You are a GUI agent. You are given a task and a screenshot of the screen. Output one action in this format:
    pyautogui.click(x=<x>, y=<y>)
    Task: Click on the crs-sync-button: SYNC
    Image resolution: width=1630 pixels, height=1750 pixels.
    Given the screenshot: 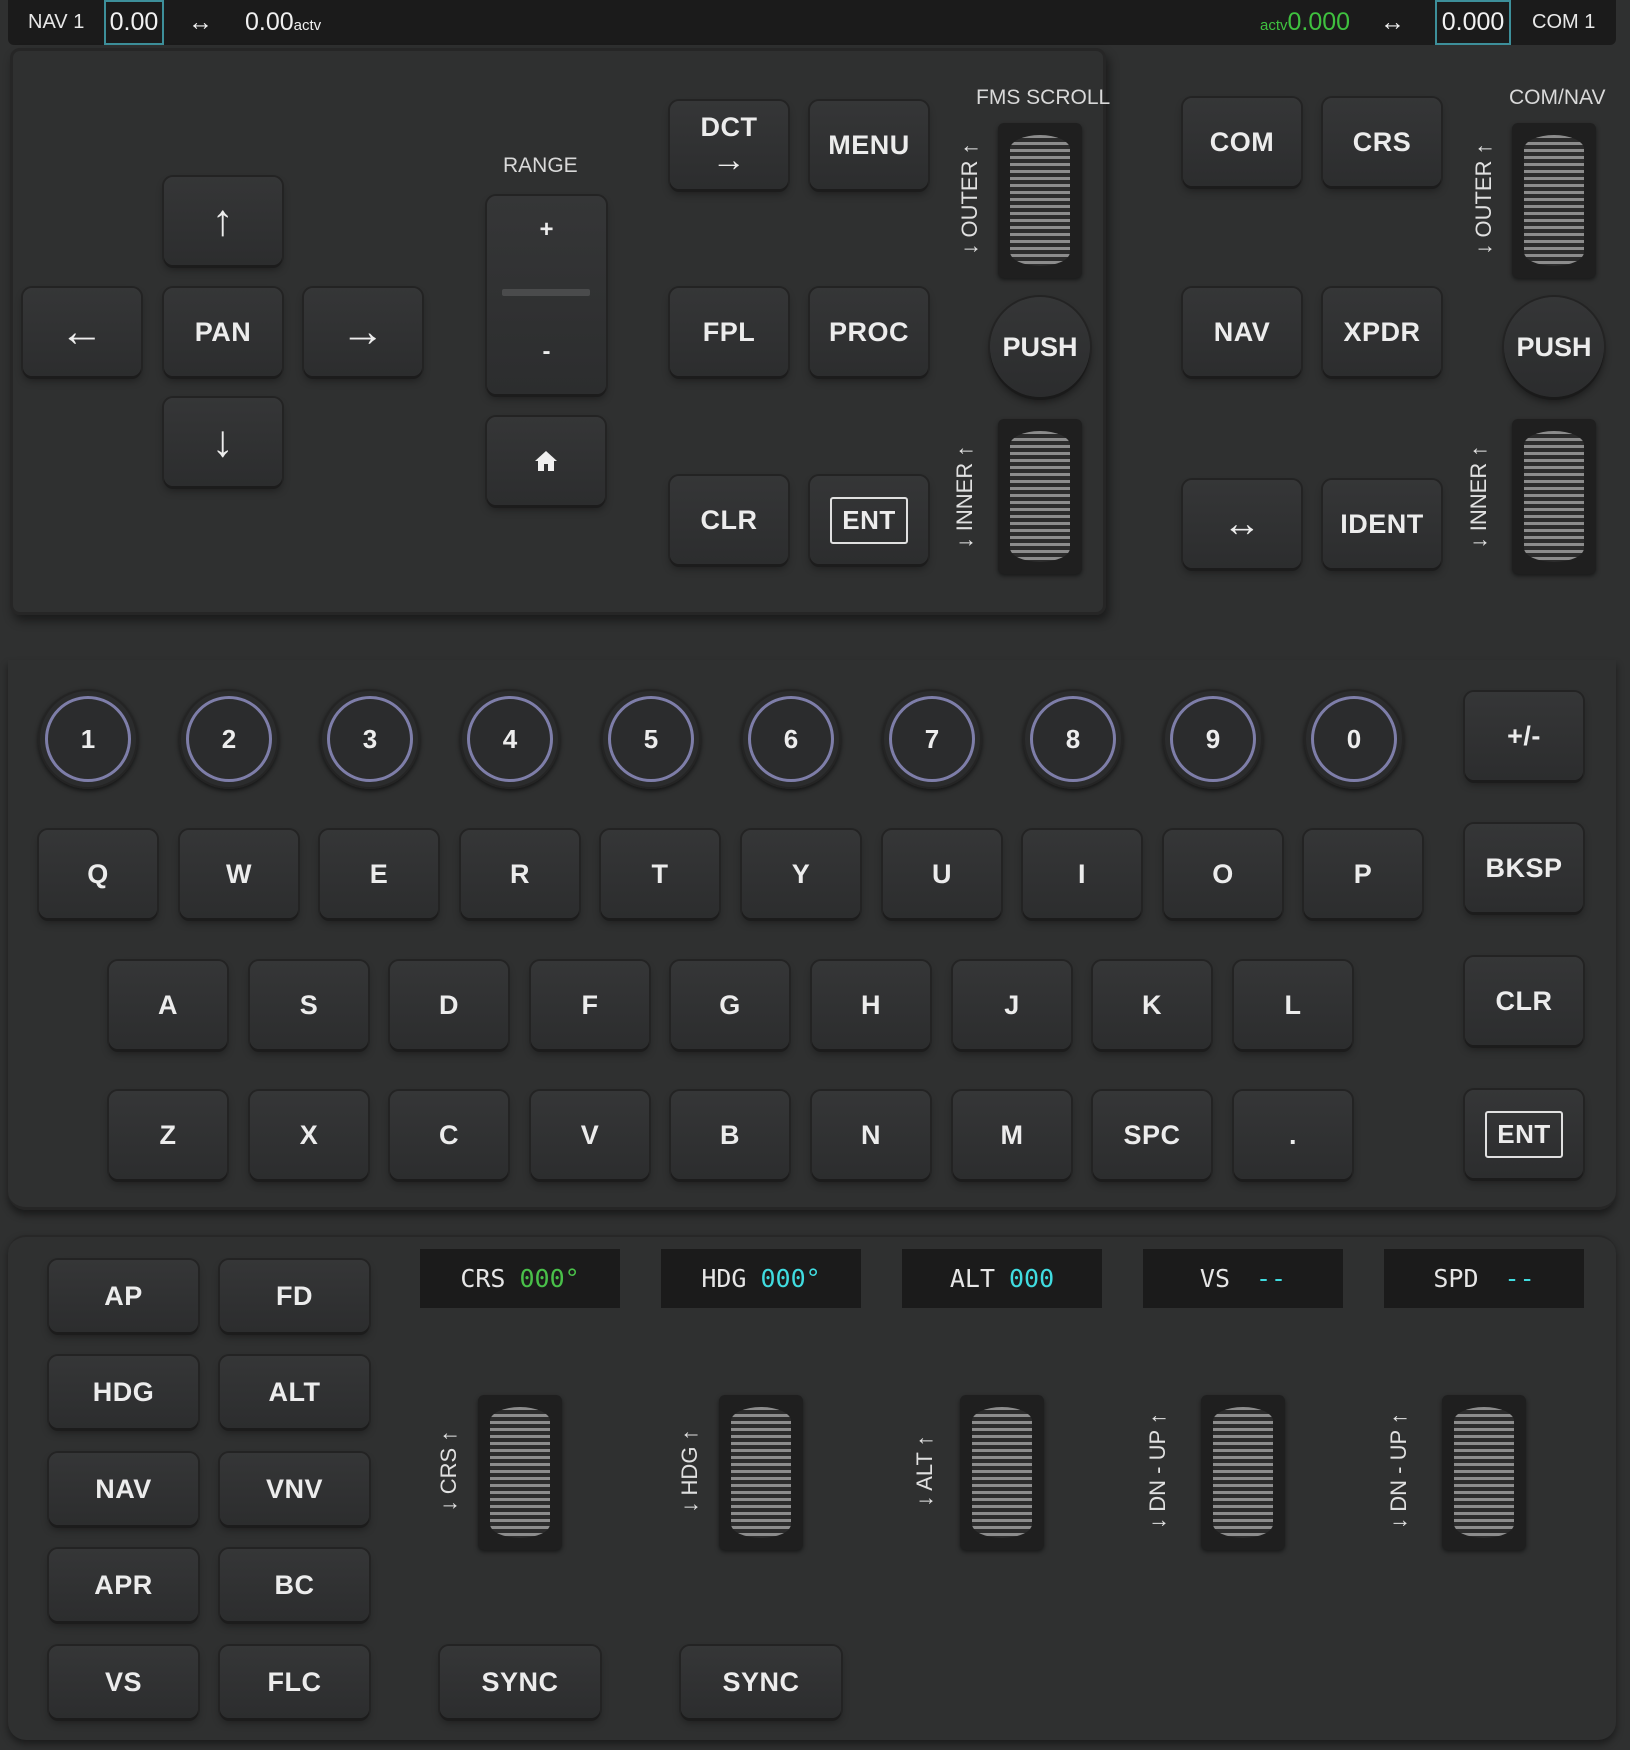 What is the action you would take?
    pyautogui.click(x=520, y=1682)
    